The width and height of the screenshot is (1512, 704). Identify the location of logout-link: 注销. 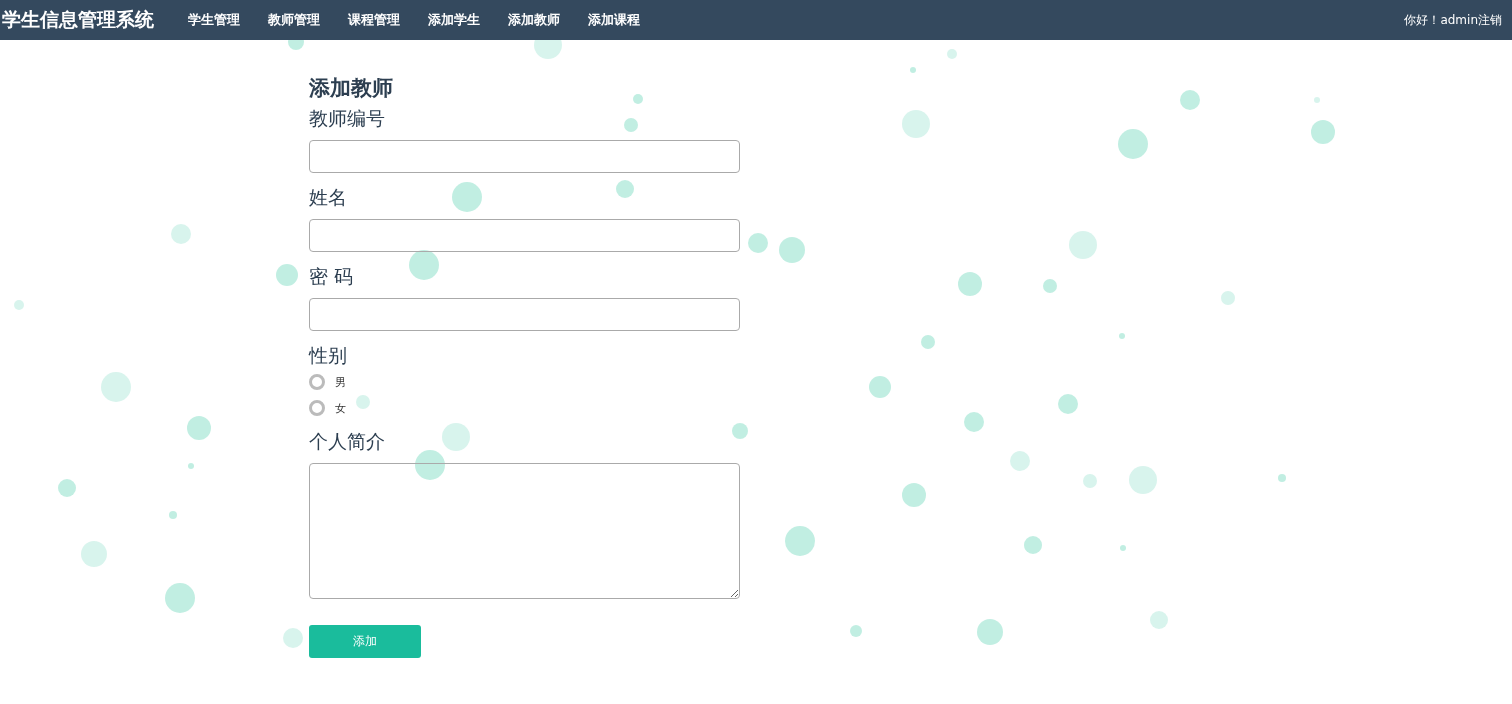
(1490, 20).